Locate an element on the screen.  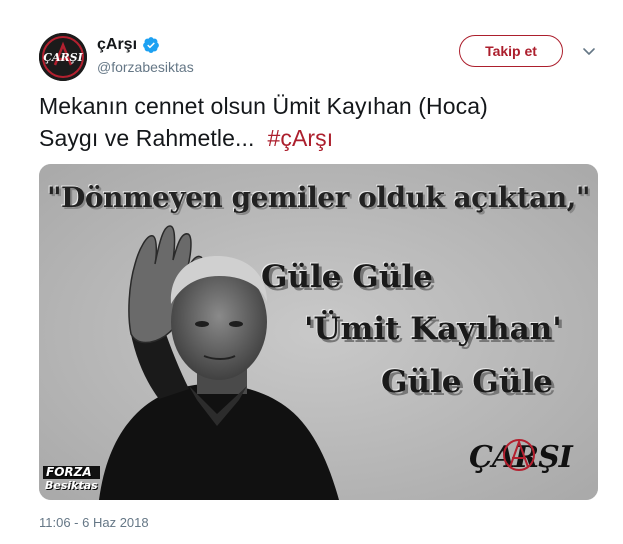
tweet-text-line1: Mekanın cennet olsun Ümit Kayıhan (Hoca) is located at coordinates (263, 106).